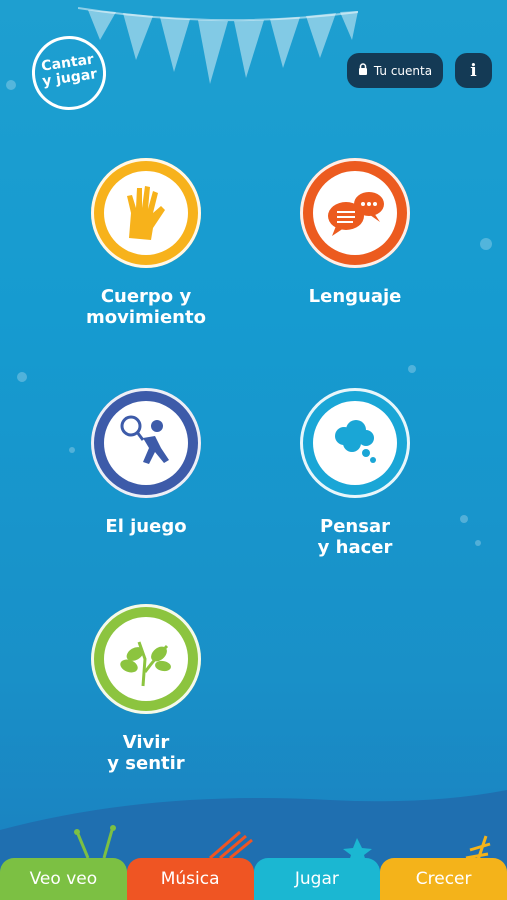 The width and height of the screenshot is (507, 900). I want to click on leaves-icon, so click(146, 659).